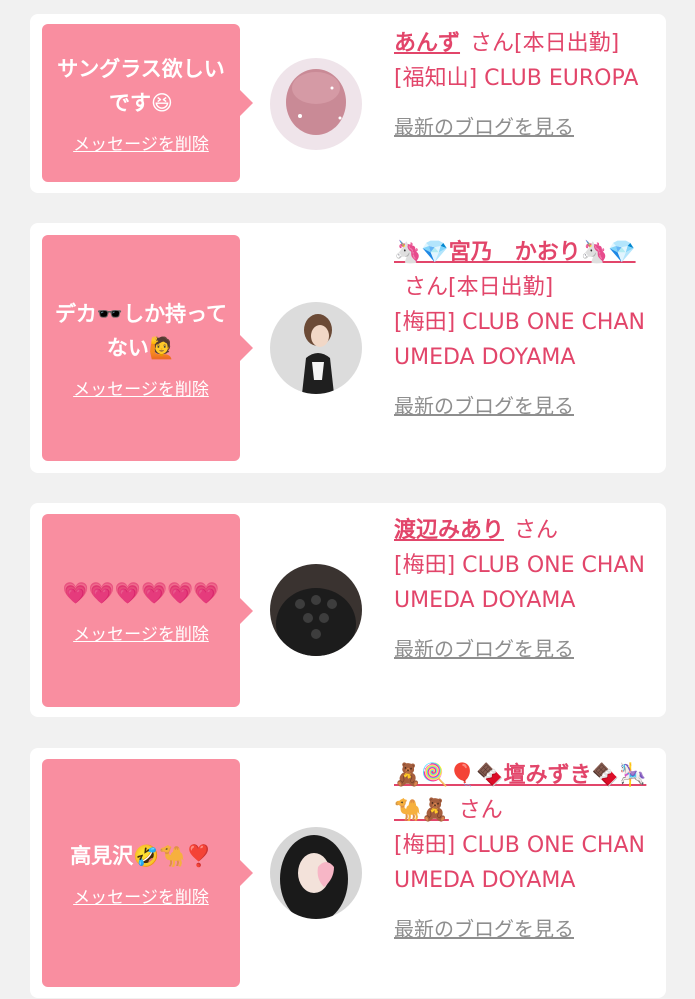  What do you see at coordinates (449, 530) in the screenshot?
I see `cast-name-link: 渡辺みあり` at bounding box center [449, 530].